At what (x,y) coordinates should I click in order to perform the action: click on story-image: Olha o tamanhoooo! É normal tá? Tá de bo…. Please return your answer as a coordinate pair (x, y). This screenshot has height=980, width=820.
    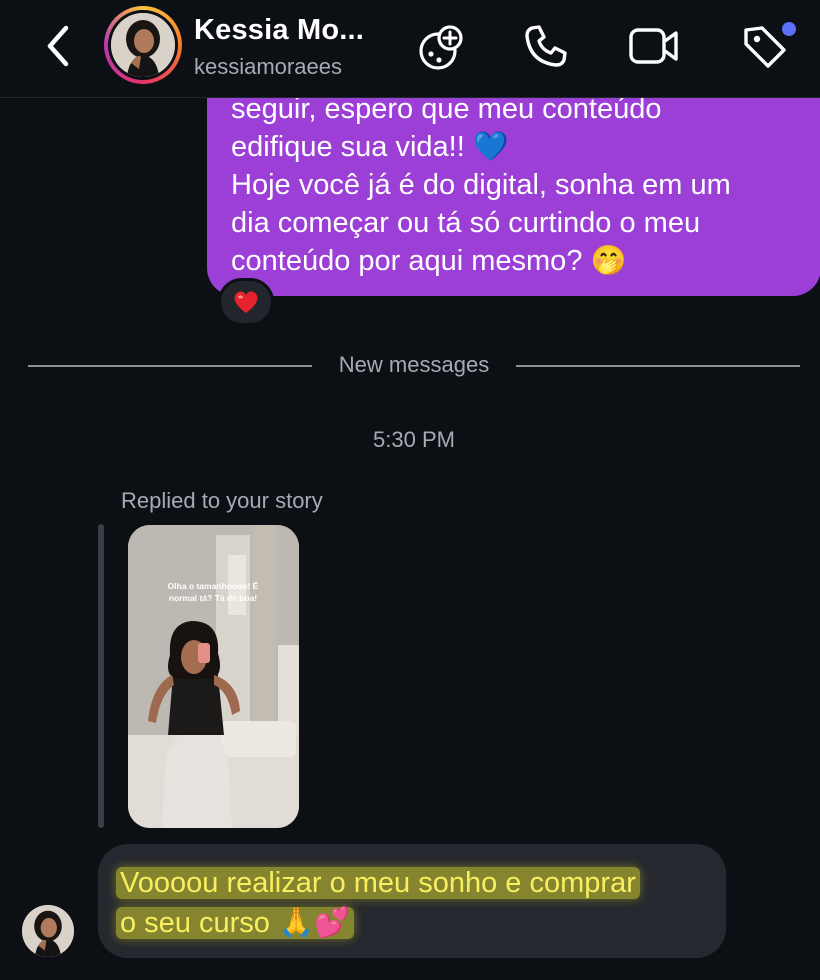
    Looking at the image, I should click on (213, 676).